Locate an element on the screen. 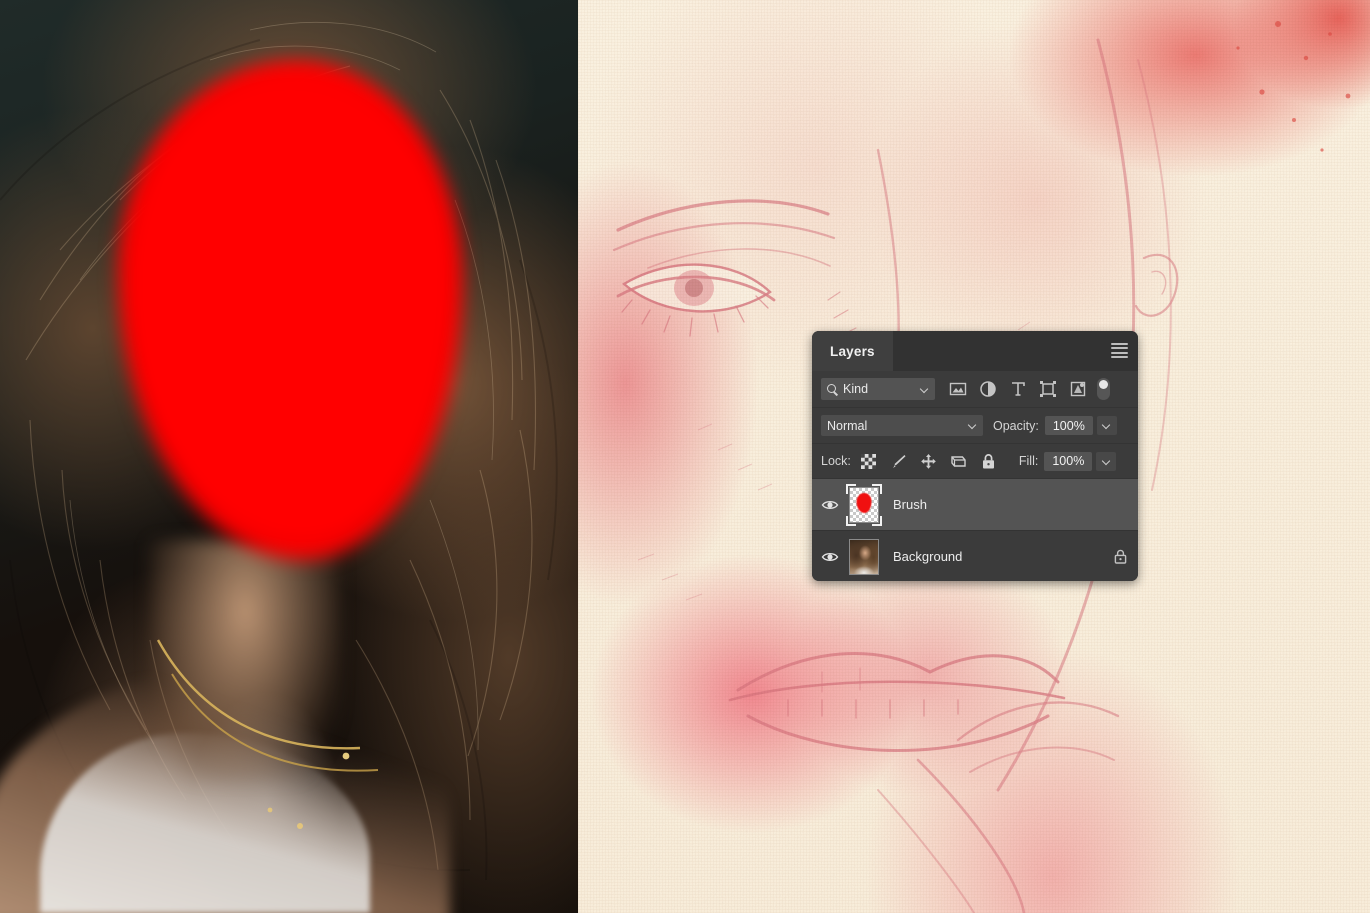 The image size is (1370, 913). type-layer-filter-icon is located at coordinates (1018, 389).